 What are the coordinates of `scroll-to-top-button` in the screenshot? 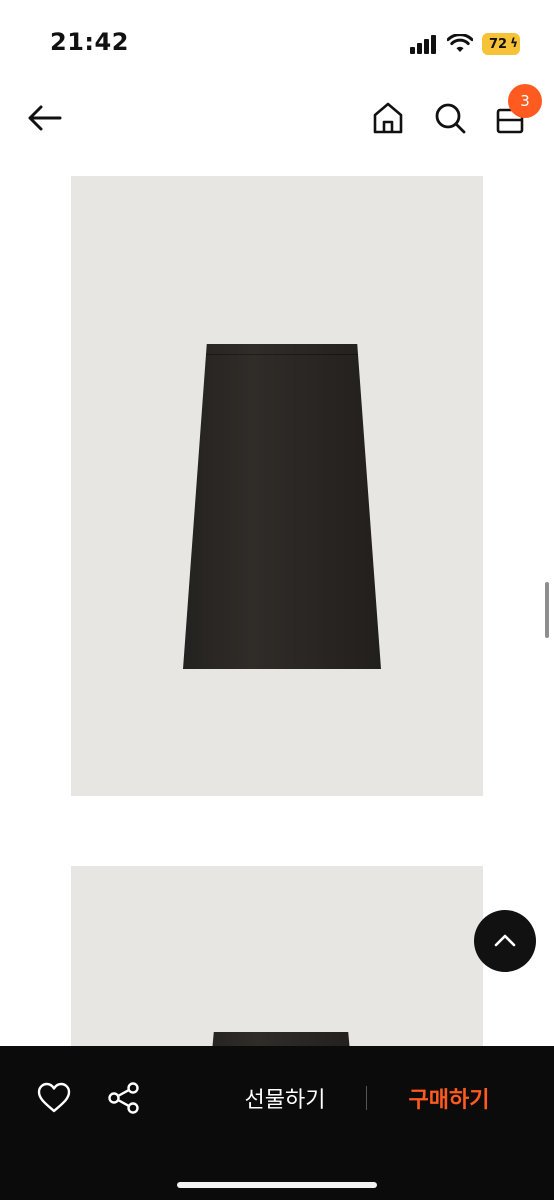 It's located at (505, 941).